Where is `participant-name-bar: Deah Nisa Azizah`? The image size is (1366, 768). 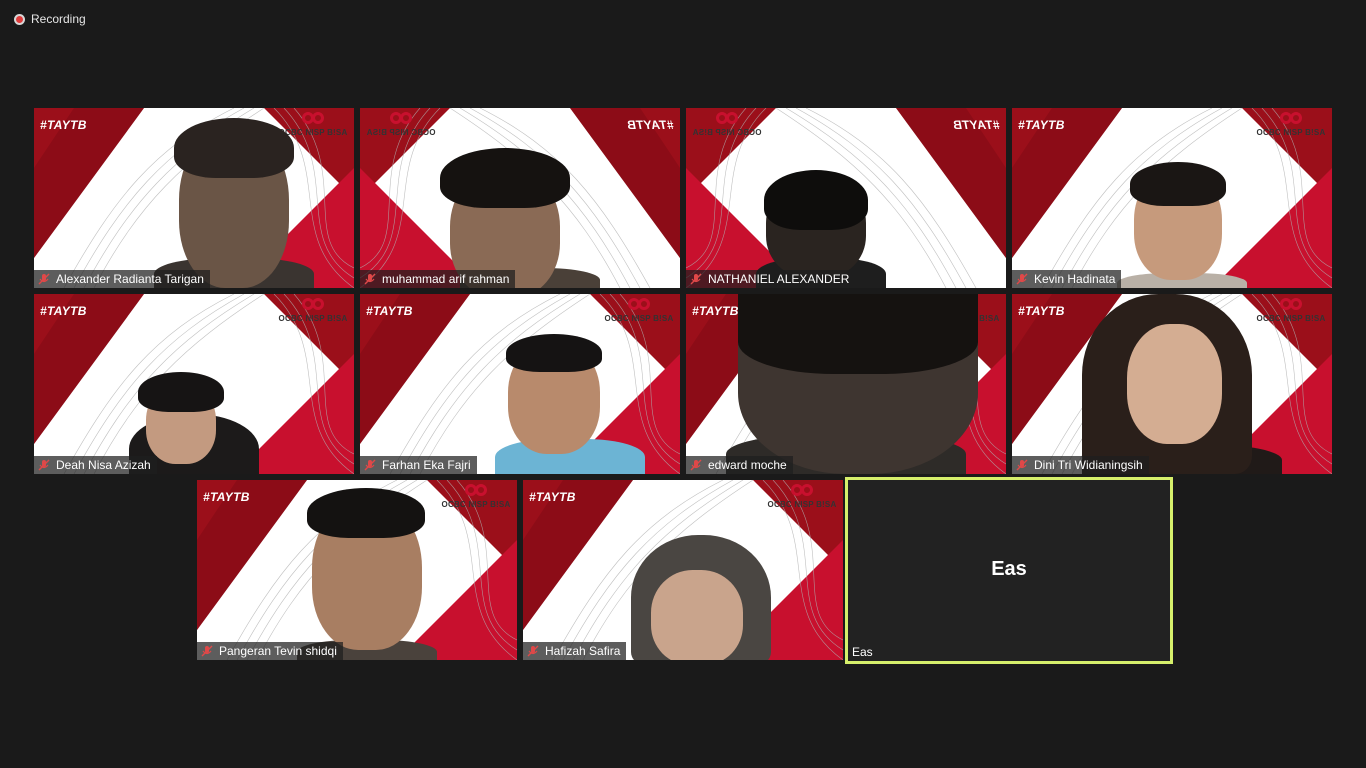 participant-name-bar: Deah Nisa Azizah is located at coordinates (95, 465).